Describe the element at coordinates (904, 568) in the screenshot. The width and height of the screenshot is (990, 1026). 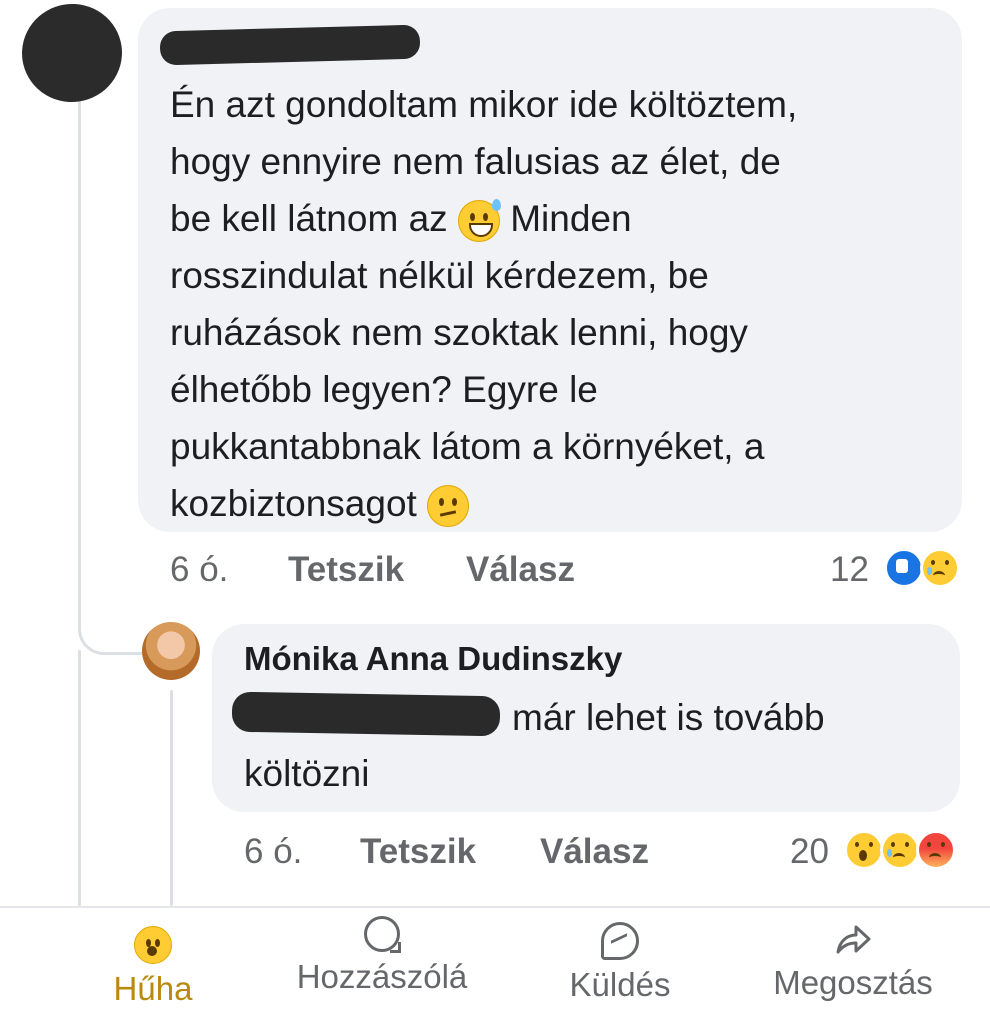
I see `like-reaction-icon` at that location.